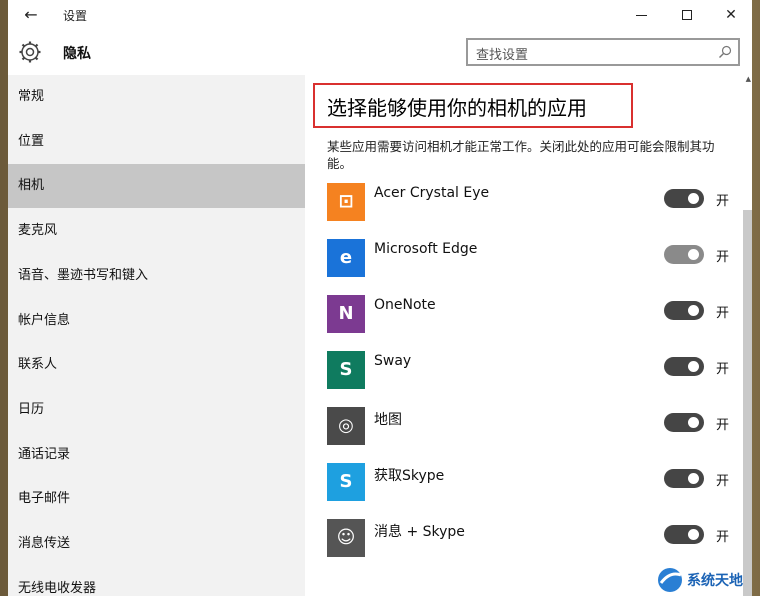  I want to click on sidebar-item: 帐户信息, so click(156, 321).